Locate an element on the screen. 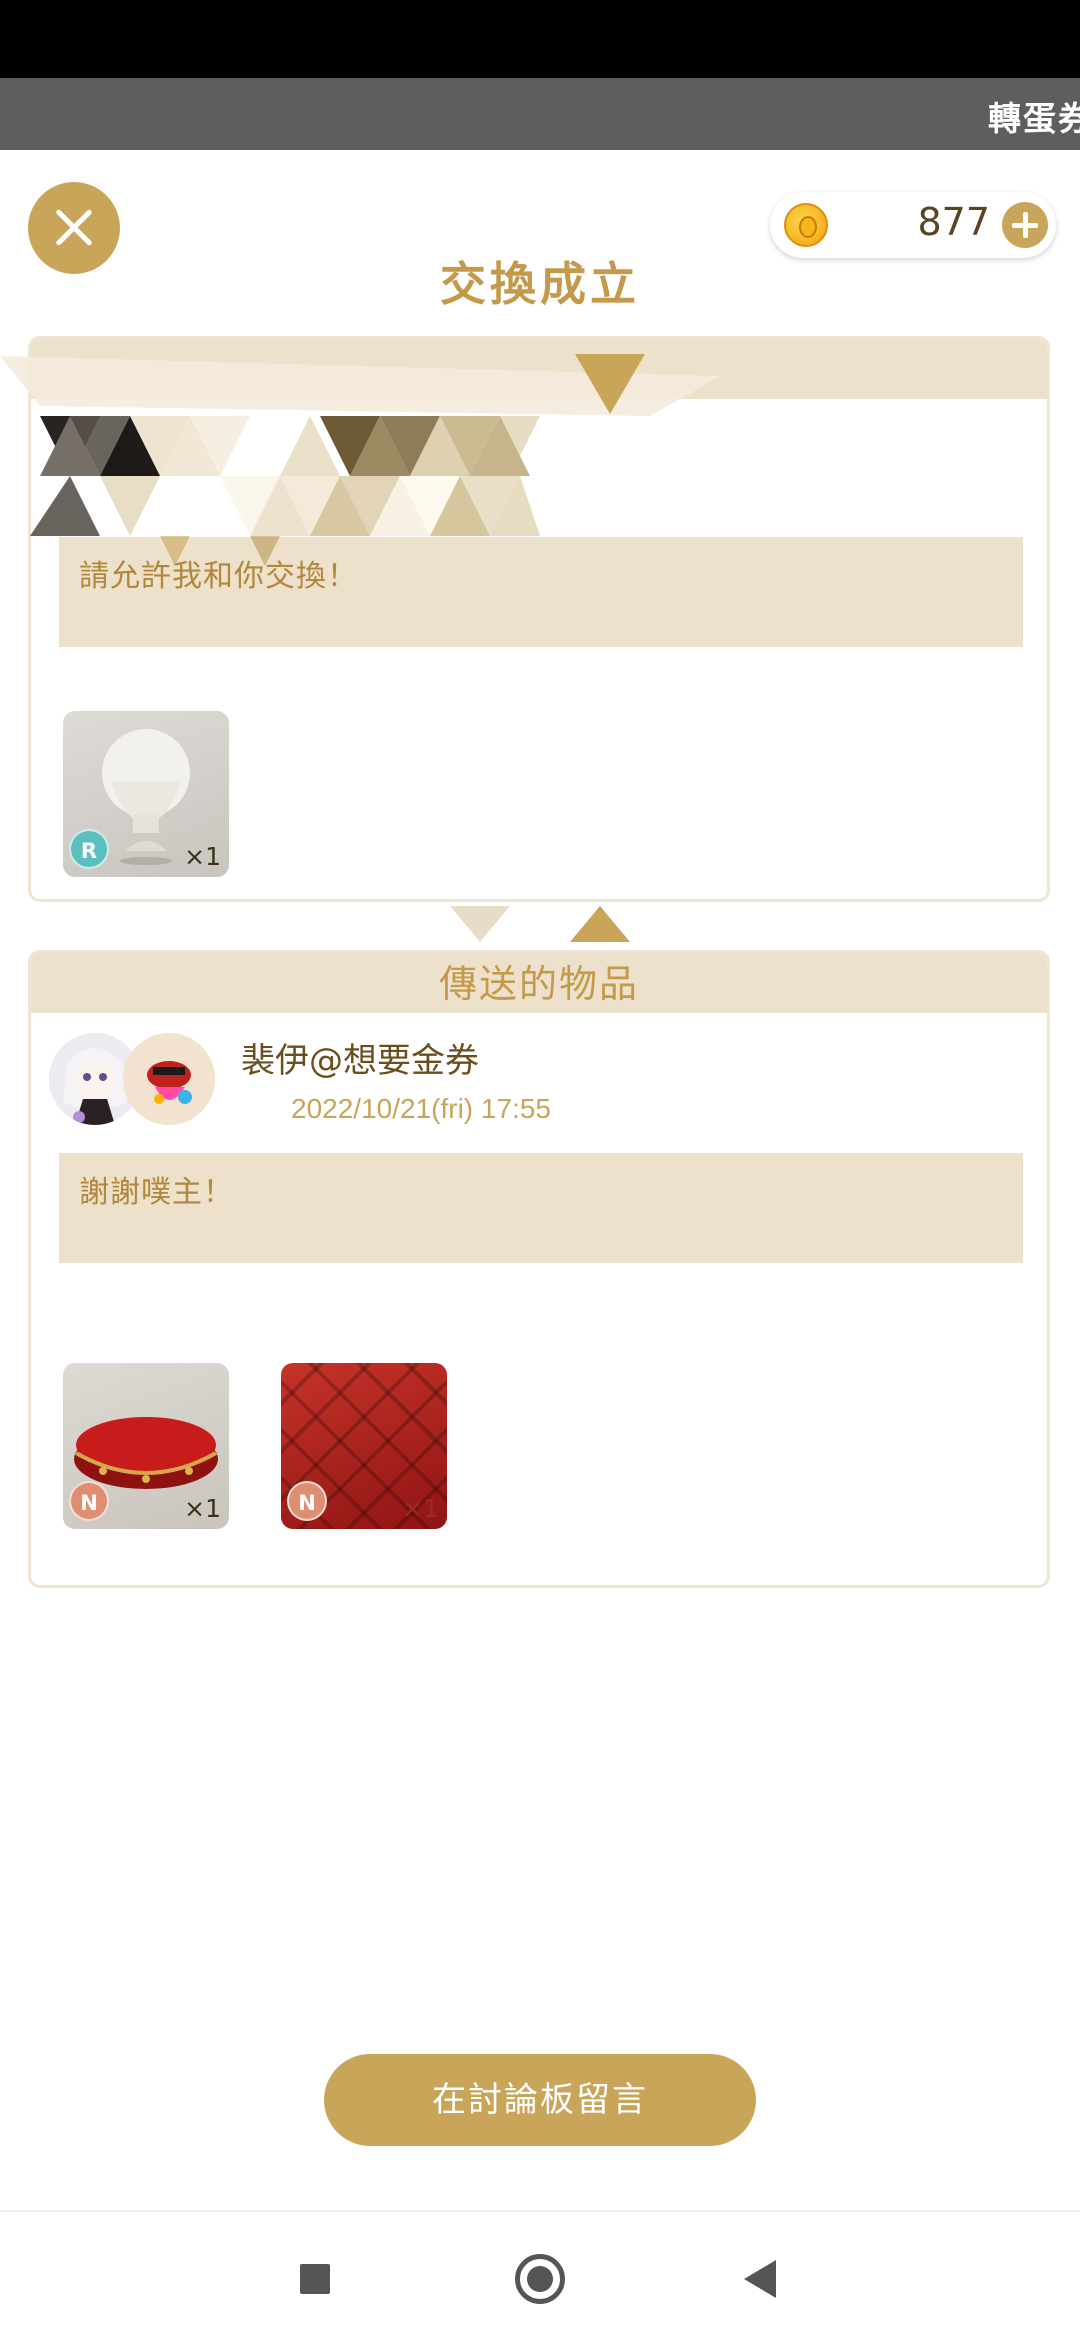 Image resolution: width=1080 pixels, height=2340 pixels. pet-icon is located at coordinates (169, 1079).